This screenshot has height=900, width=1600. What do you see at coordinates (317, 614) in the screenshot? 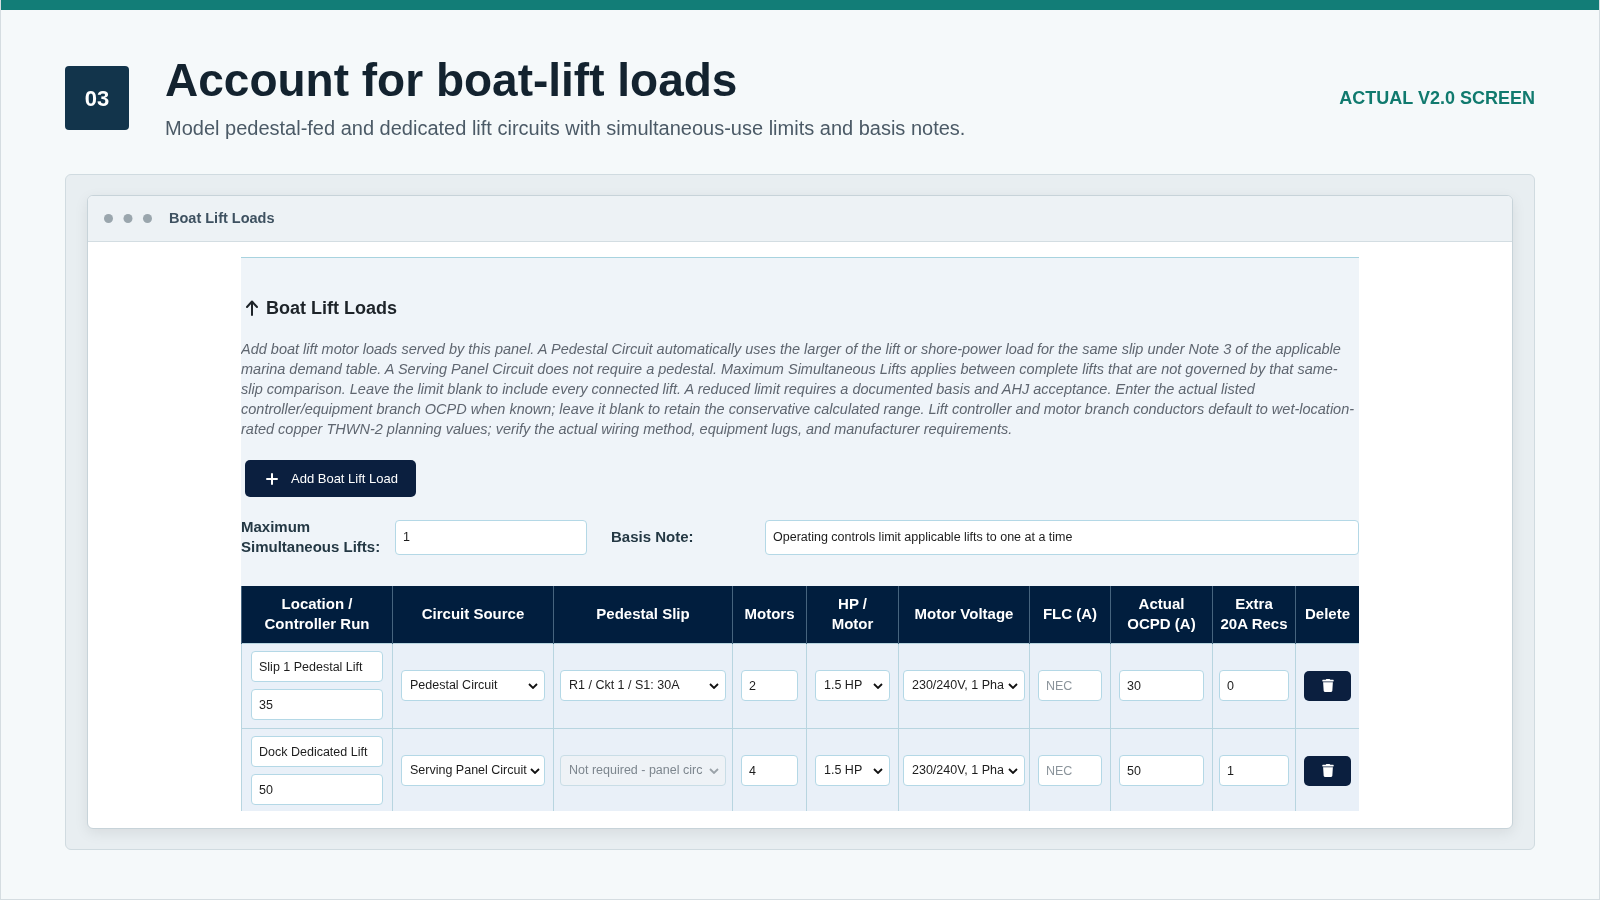
I see `column-header: Location / Controller Run` at bounding box center [317, 614].